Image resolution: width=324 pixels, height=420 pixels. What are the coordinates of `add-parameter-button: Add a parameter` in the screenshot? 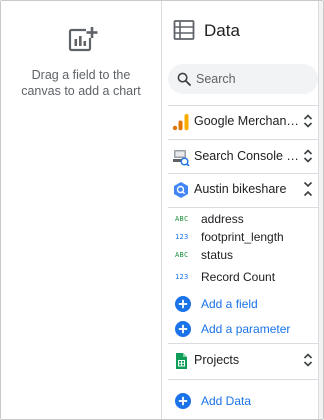 It's located at (243, 329).